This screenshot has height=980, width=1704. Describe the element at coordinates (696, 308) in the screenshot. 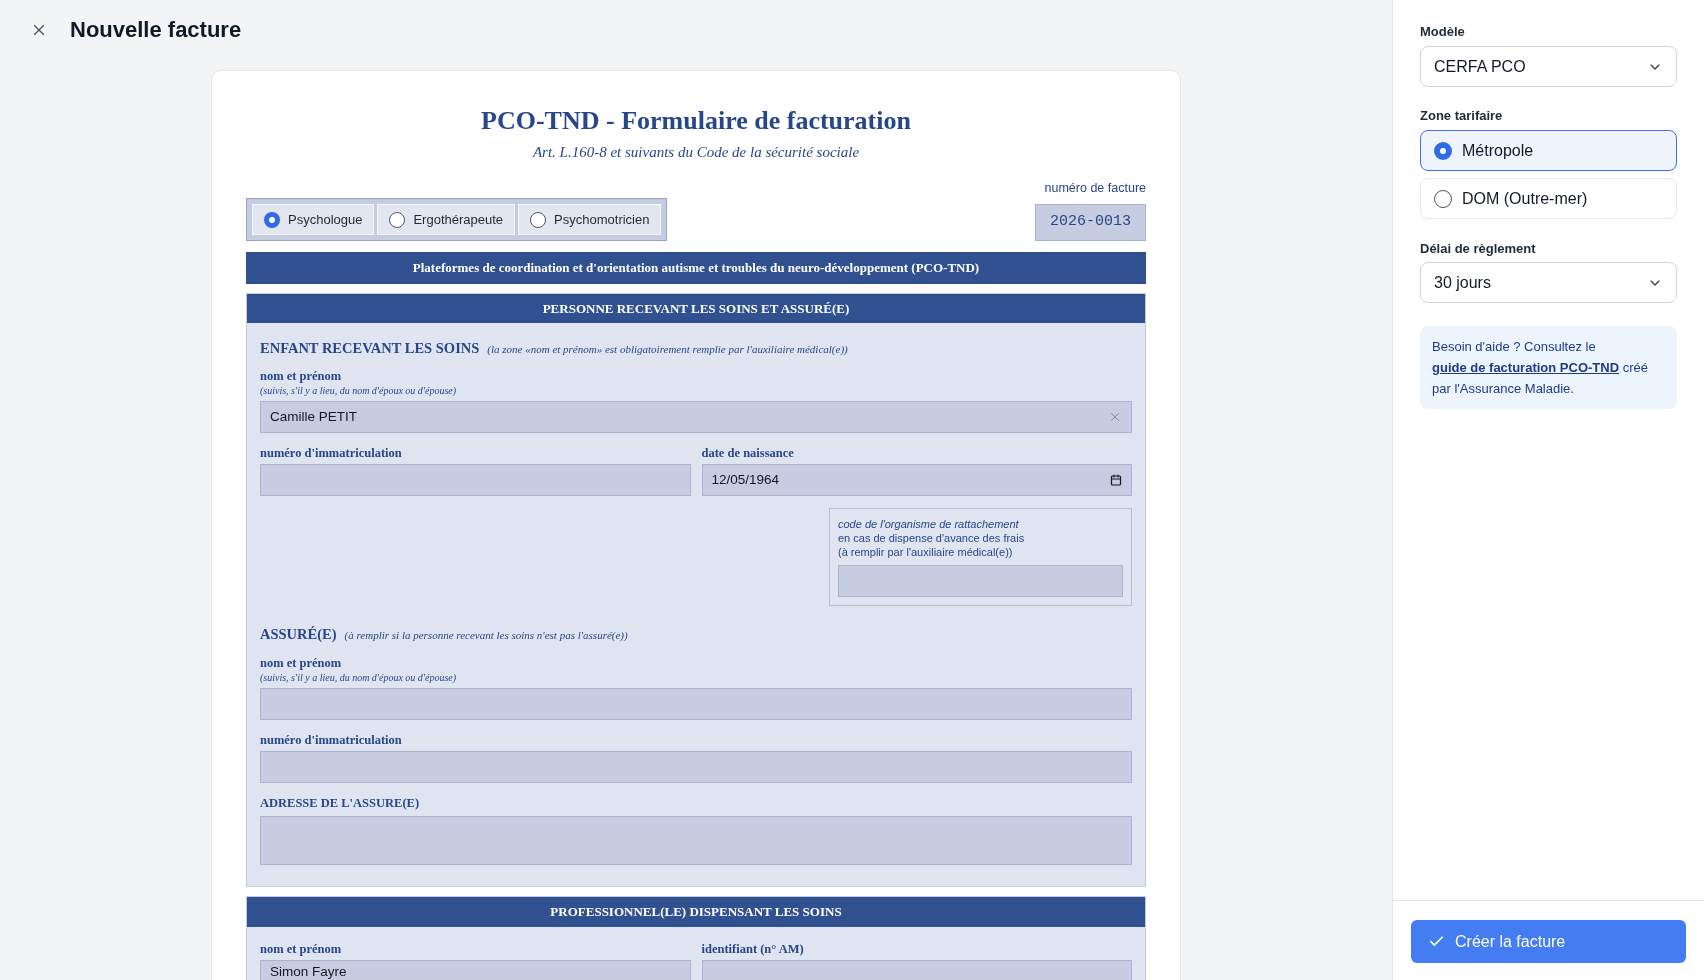

I see `section-banner: PERSONNE RECEVANT LES SOINS ET ASSURÉ(E)` at that location.